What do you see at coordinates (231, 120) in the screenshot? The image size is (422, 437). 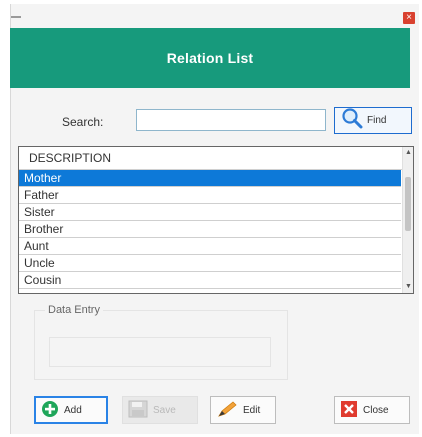 I see `search-input` at bounding box center [231, 120].